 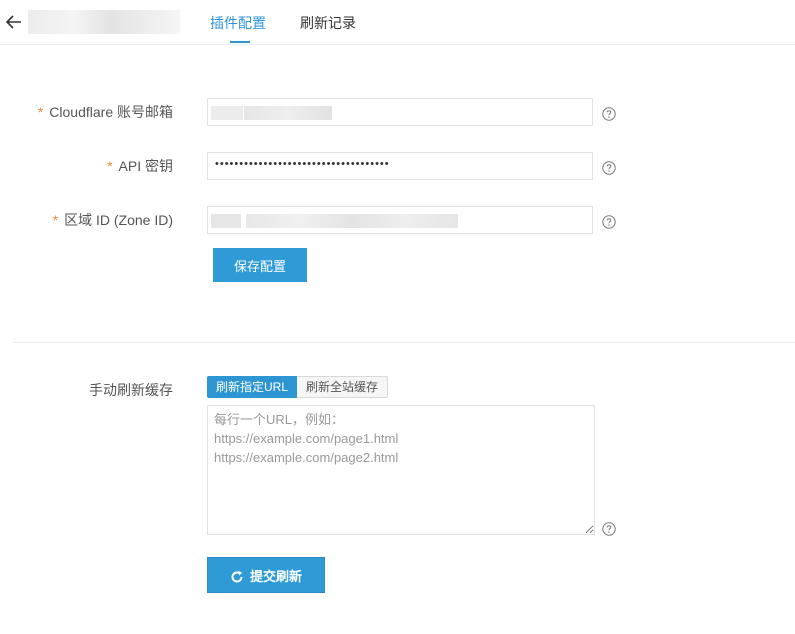 What do you see at coordinates (400, 220) in the screenshot?
I see `zone-id-field` at bounding box center [400, 220].